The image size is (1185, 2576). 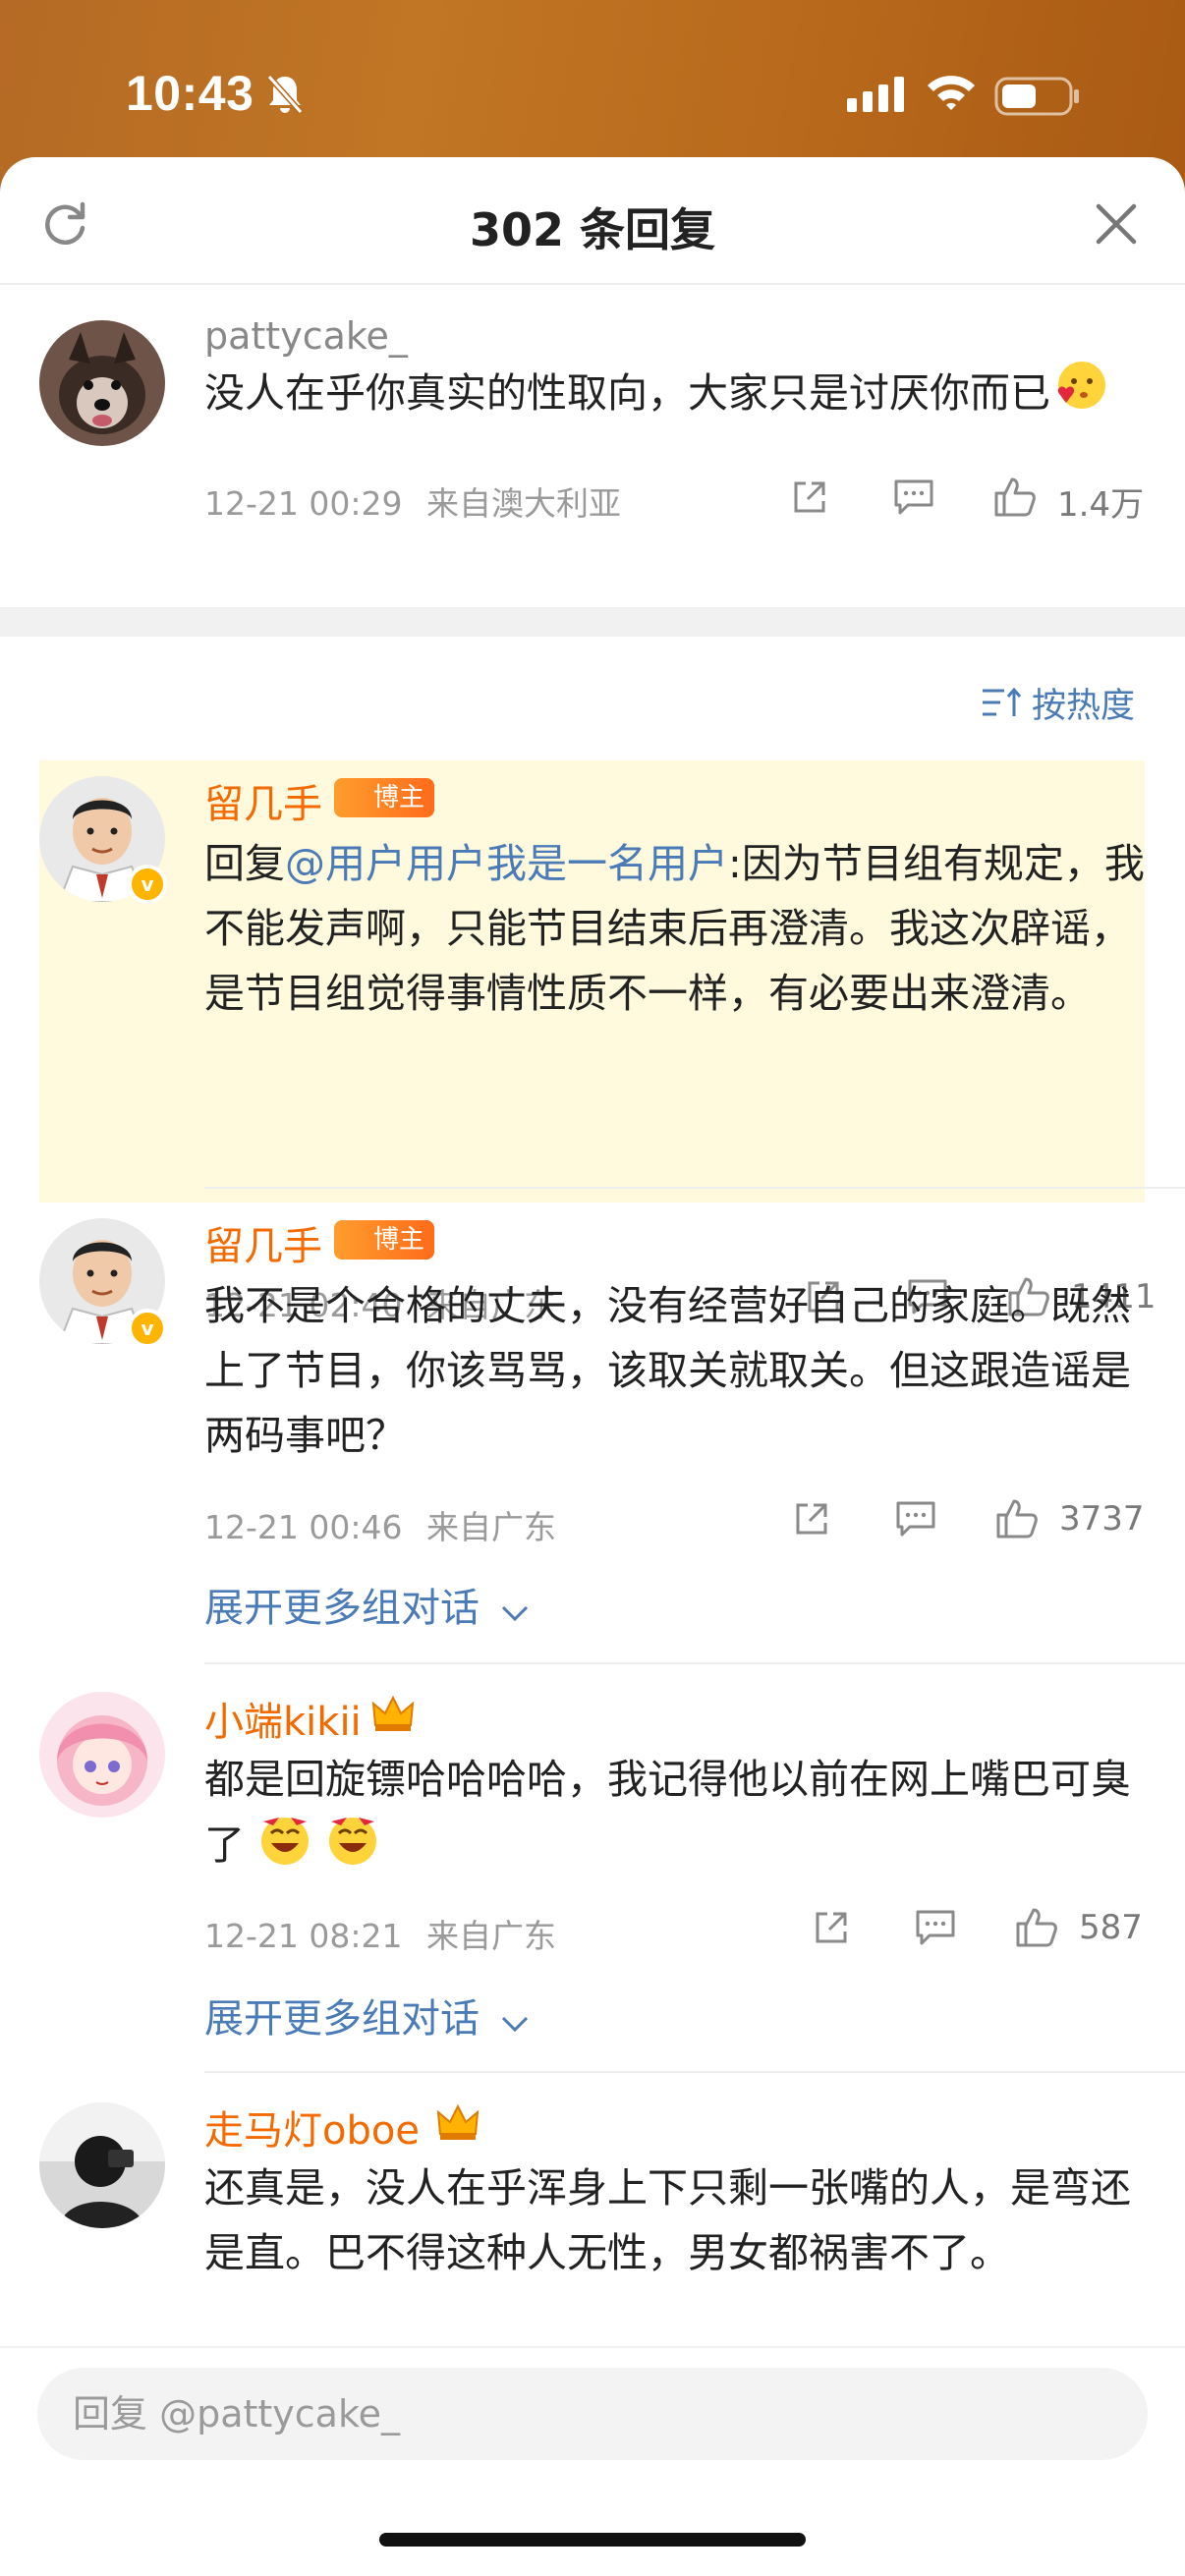 What do you see at coordinates (245, 863) in the screenshot?
I see `reply-prefix: 回复` at bounding box center [245, 863].